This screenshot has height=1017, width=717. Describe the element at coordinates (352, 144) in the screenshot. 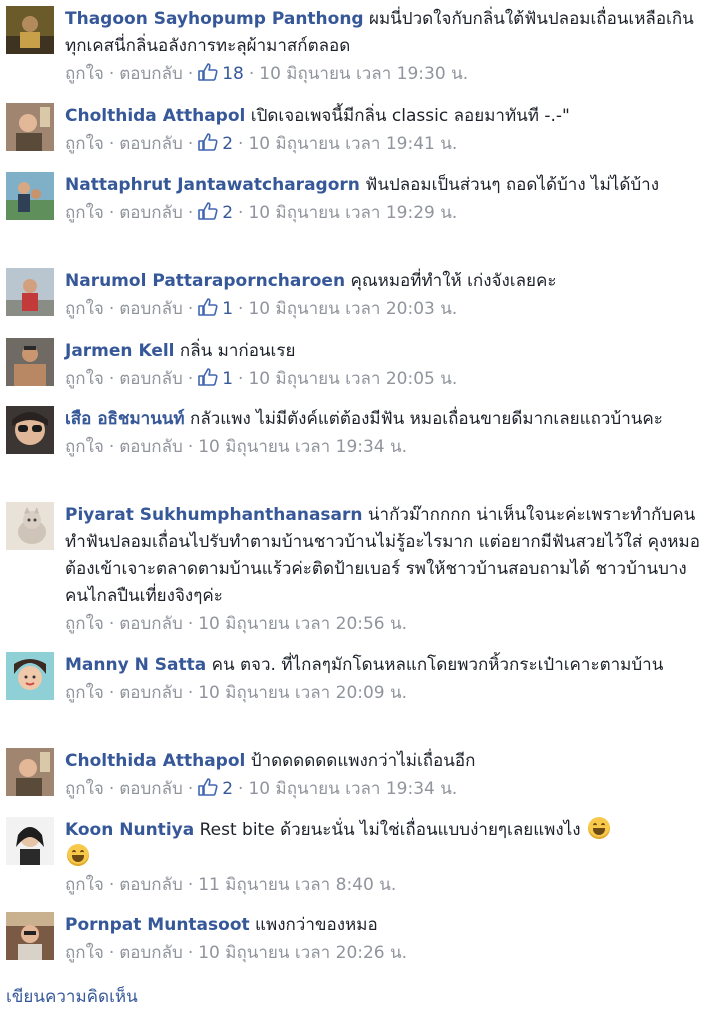

I see `timestamp: 10 มิถุนายน เวลา 19:41 น.` at that location.